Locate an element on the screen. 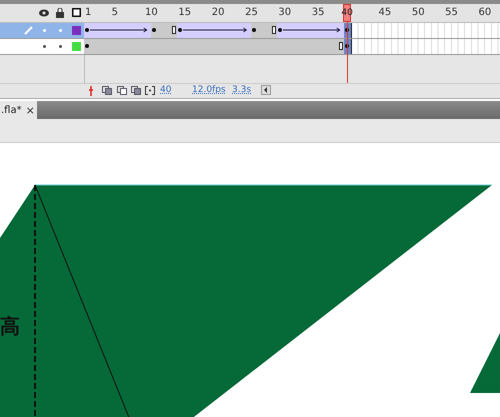 Image resolution: width=500 pixels, height=417 pixels. stage-text: 高 is located at coordinates (10, 326).